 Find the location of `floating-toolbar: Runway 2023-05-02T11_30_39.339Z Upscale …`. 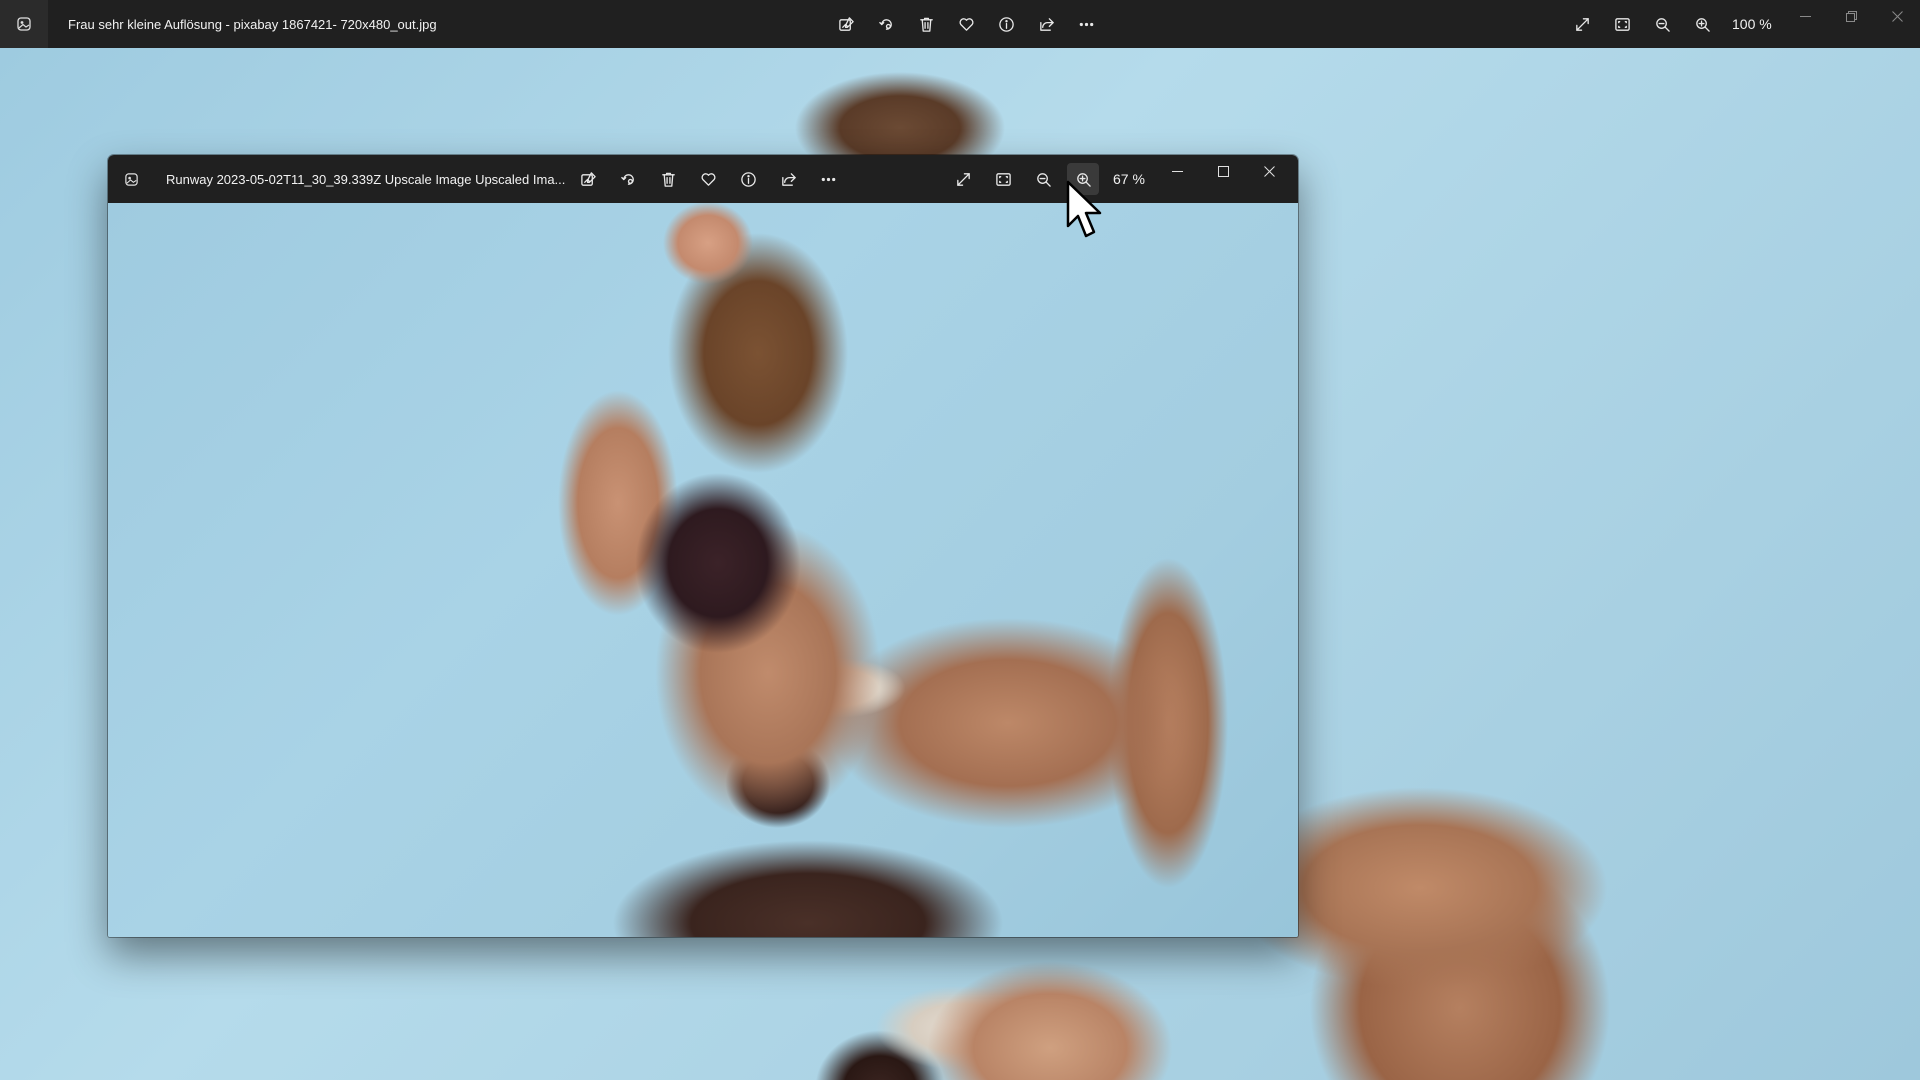

floating-toolbar: Runway 2023-05-02T11_30_39.339Z Upscale … is located at coordinates (703, 179).